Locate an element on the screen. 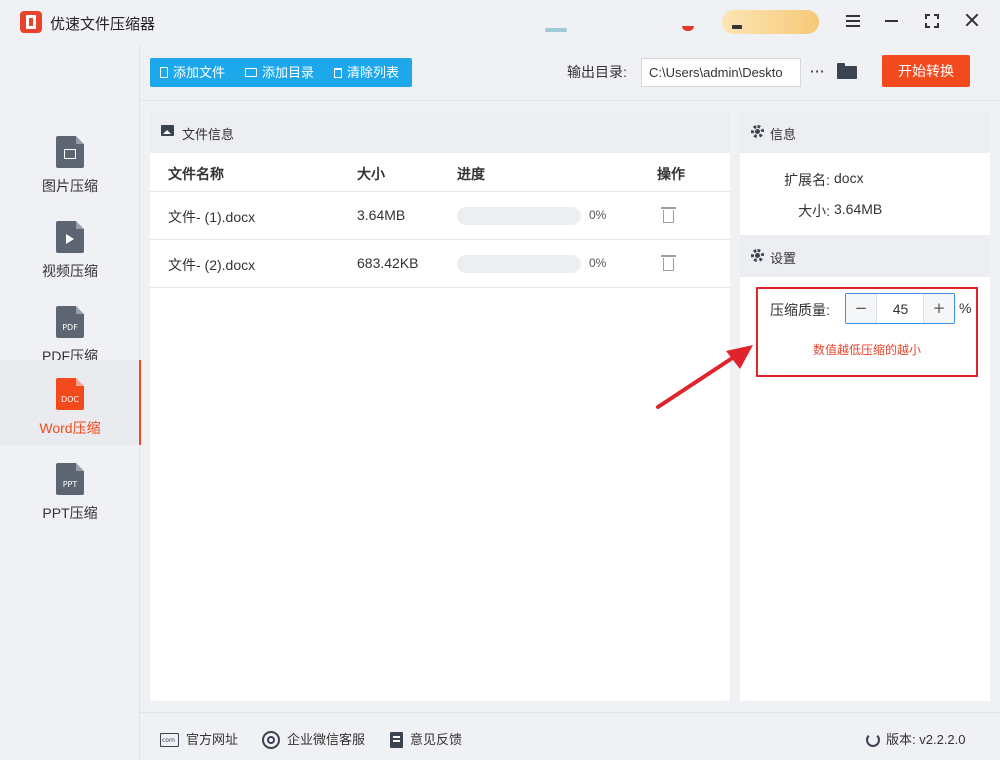 This screenshot has width=1000, height=760. app-title: 优速文件压缩器 is located at coordinates (103, 24).